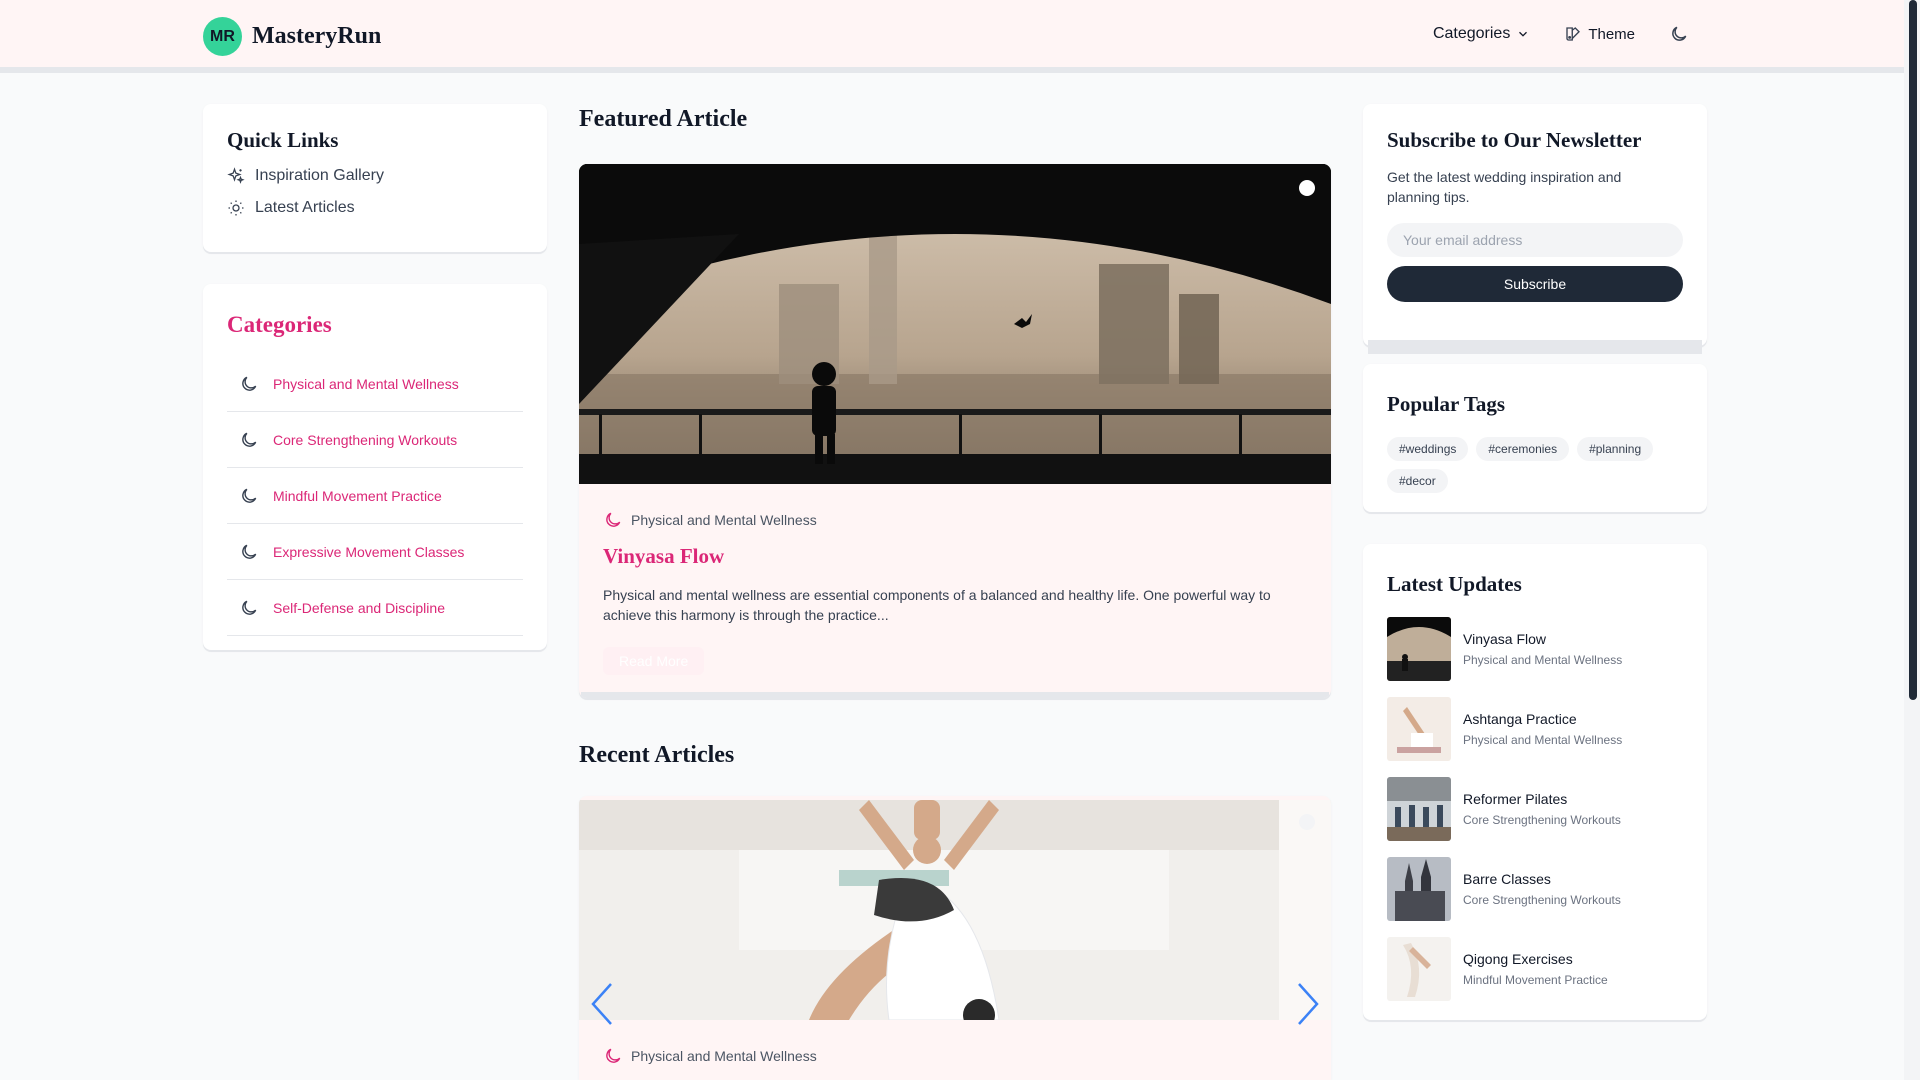  I want to click on quick-link-inspiration-gallery: Inspiration Gallery, so click(375, 176).